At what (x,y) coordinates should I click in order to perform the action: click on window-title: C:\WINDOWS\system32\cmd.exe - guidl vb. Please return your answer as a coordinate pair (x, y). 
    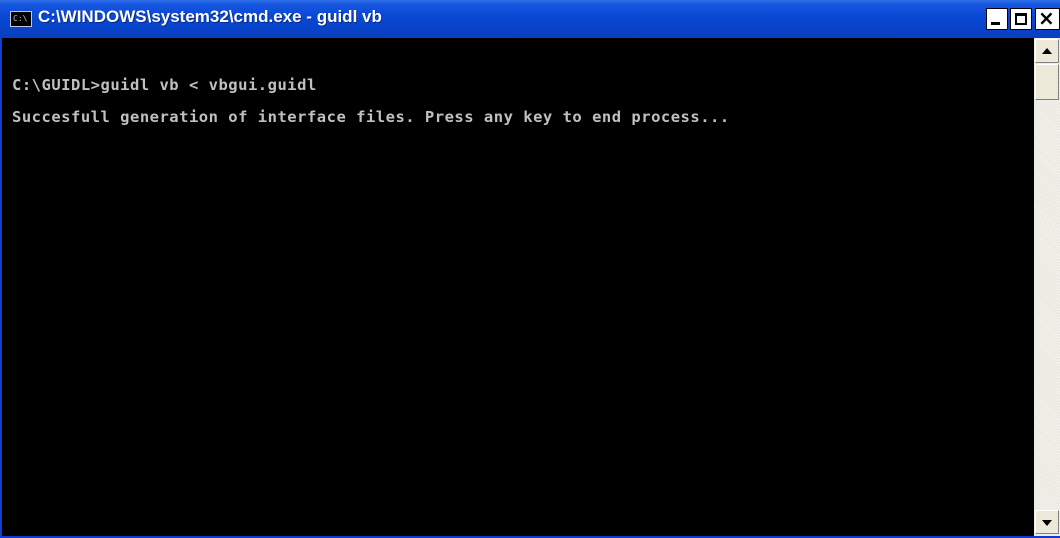
    Looking at the image, I should click on (210, 16).